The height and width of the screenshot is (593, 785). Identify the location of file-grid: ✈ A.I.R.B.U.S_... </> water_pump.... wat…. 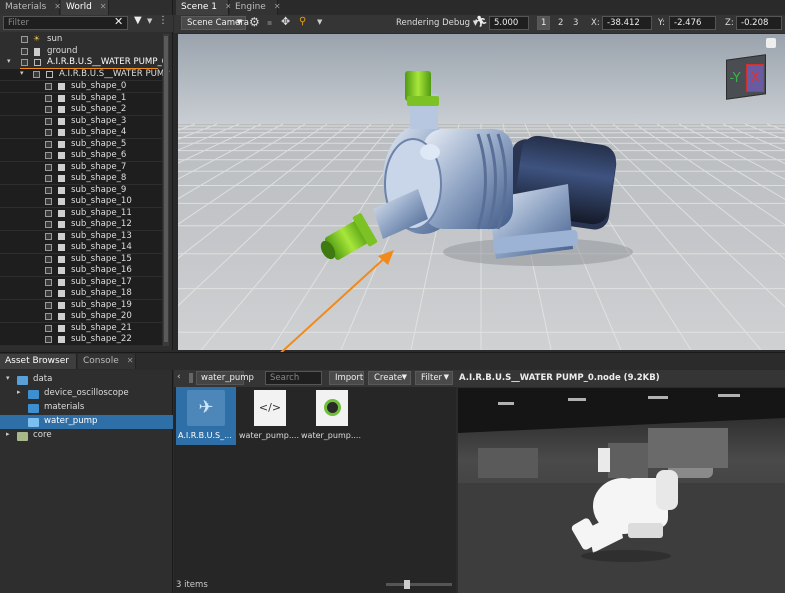
(315, 490).